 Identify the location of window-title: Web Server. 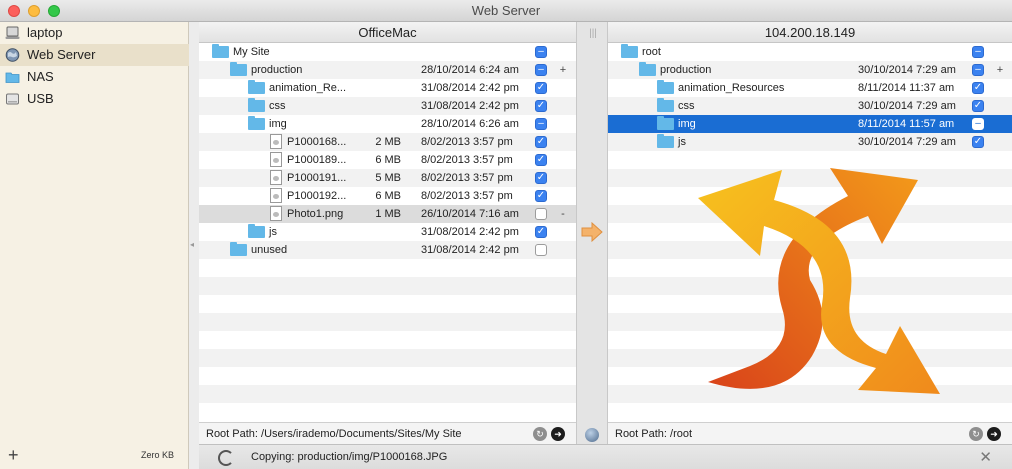
(506, 10).